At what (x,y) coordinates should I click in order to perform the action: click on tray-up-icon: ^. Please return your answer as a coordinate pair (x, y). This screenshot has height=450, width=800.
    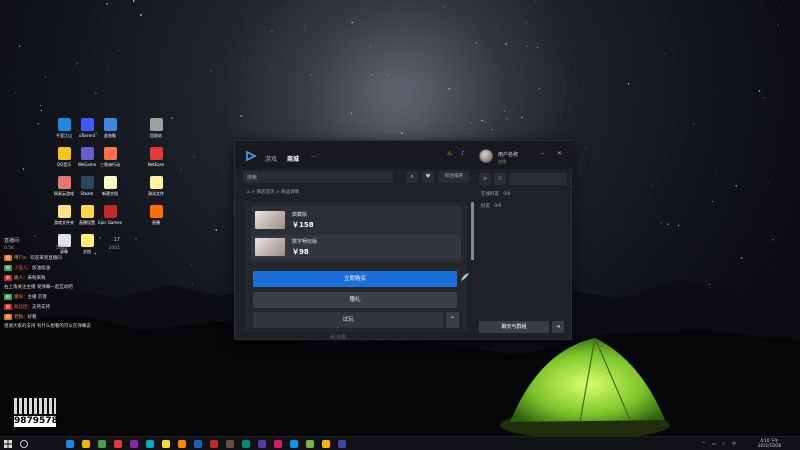
    Looking at the image, I should click on (703, 443).